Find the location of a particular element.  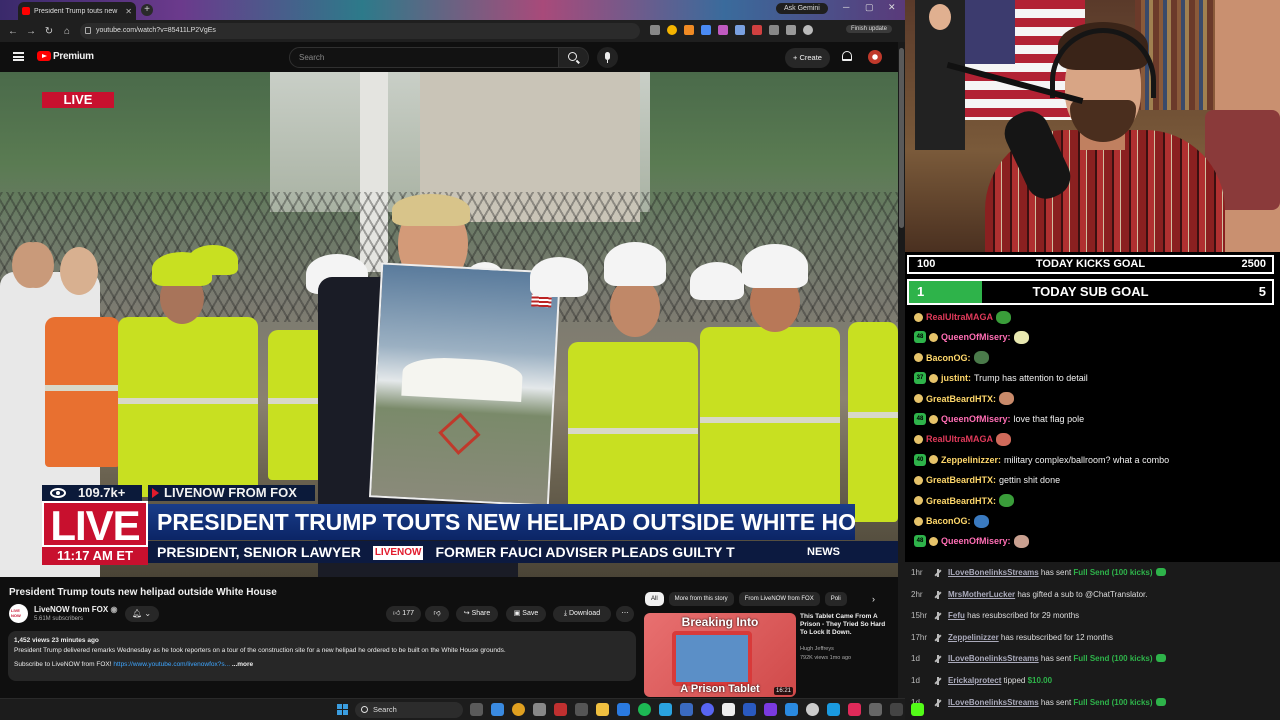

more-actions-button: ⋯ is located at coordinates (625, 614).